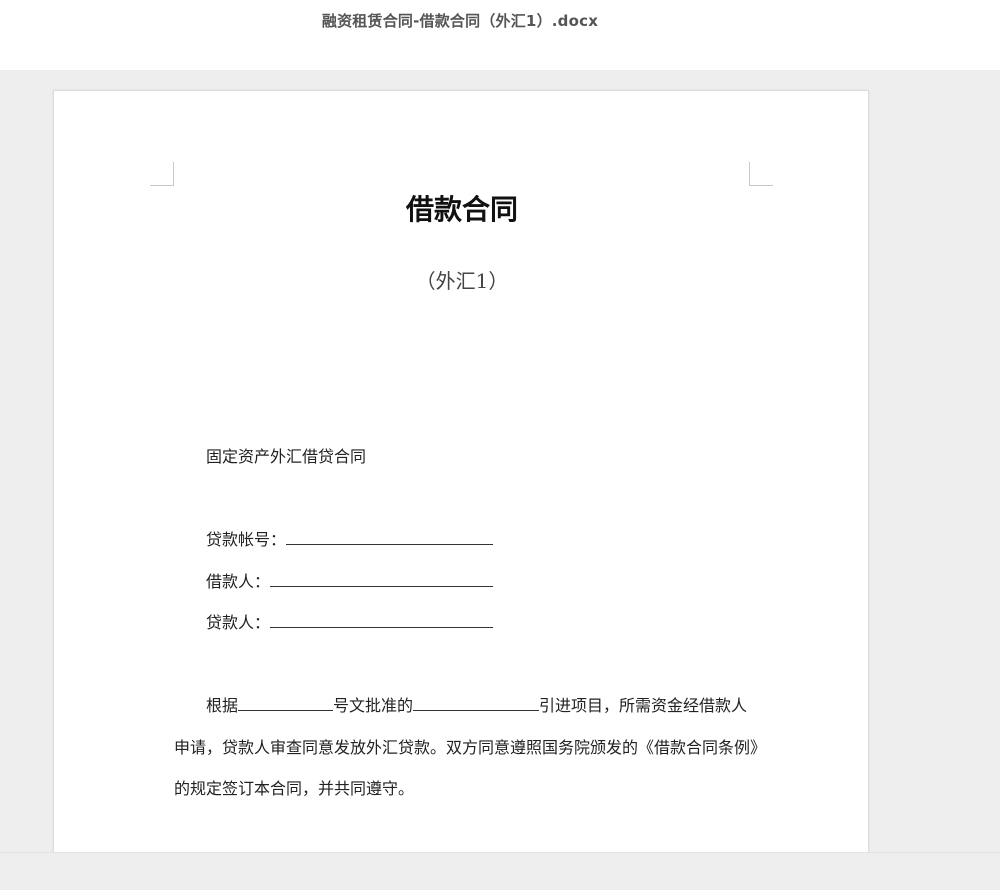 The image size is (1000, 890). Describe the element at coordinates (286, 456) in the screenshot. I see `contract-type: 固定资产外汇借贷合同` at that location.